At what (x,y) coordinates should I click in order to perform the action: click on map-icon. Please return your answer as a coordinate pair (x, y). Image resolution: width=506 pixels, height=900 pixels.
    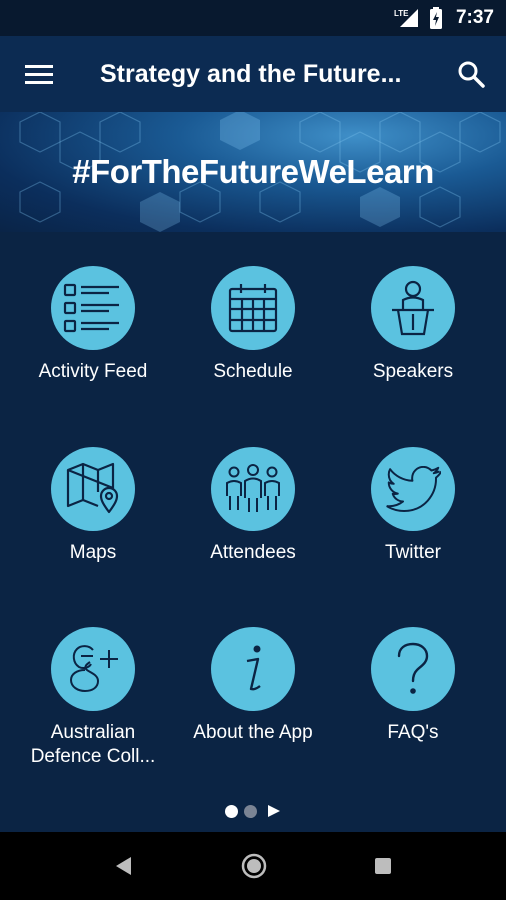
    Looking at the image, I should click on (92, 488).